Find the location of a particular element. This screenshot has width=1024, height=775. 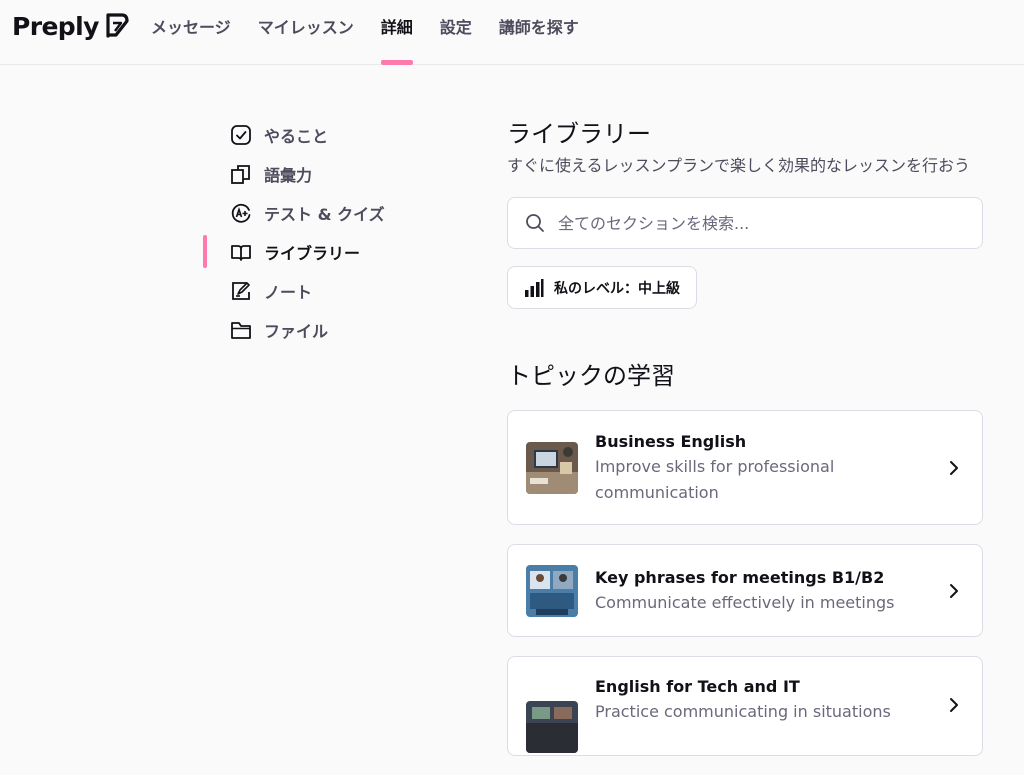

level-button: 私のレベル：中上級 is located at coordinates (602, 287).